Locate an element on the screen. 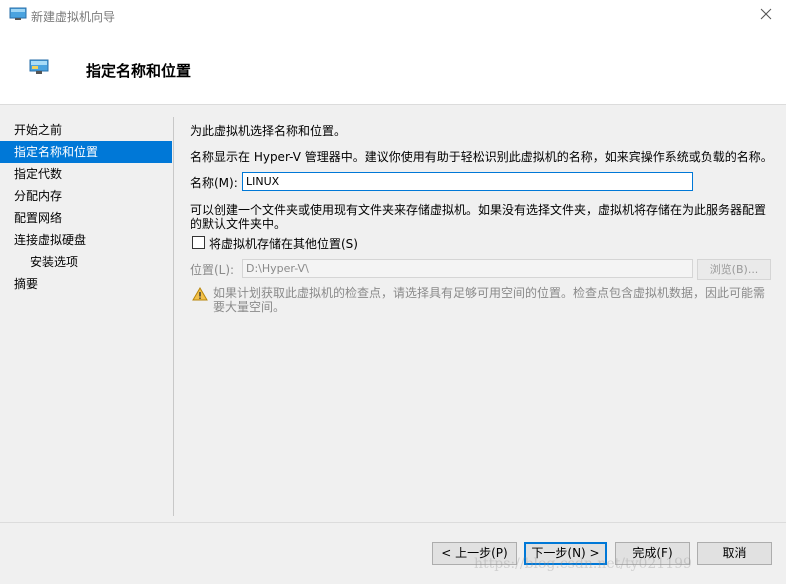  name-label: 名称(M): is located at coordinates (214, 183).